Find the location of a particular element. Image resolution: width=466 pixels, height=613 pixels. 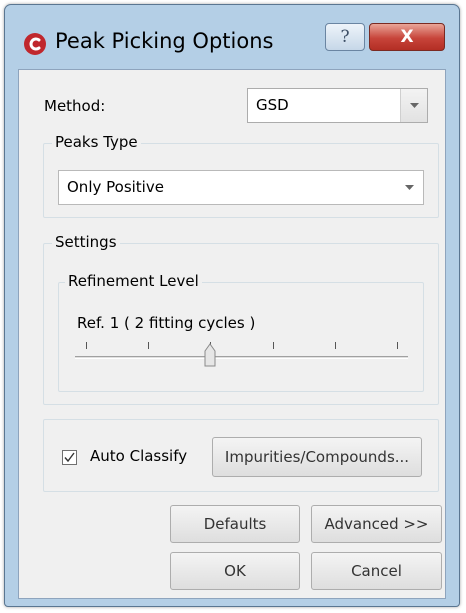

refinement-level-slider is located at coordinates (243, 358).